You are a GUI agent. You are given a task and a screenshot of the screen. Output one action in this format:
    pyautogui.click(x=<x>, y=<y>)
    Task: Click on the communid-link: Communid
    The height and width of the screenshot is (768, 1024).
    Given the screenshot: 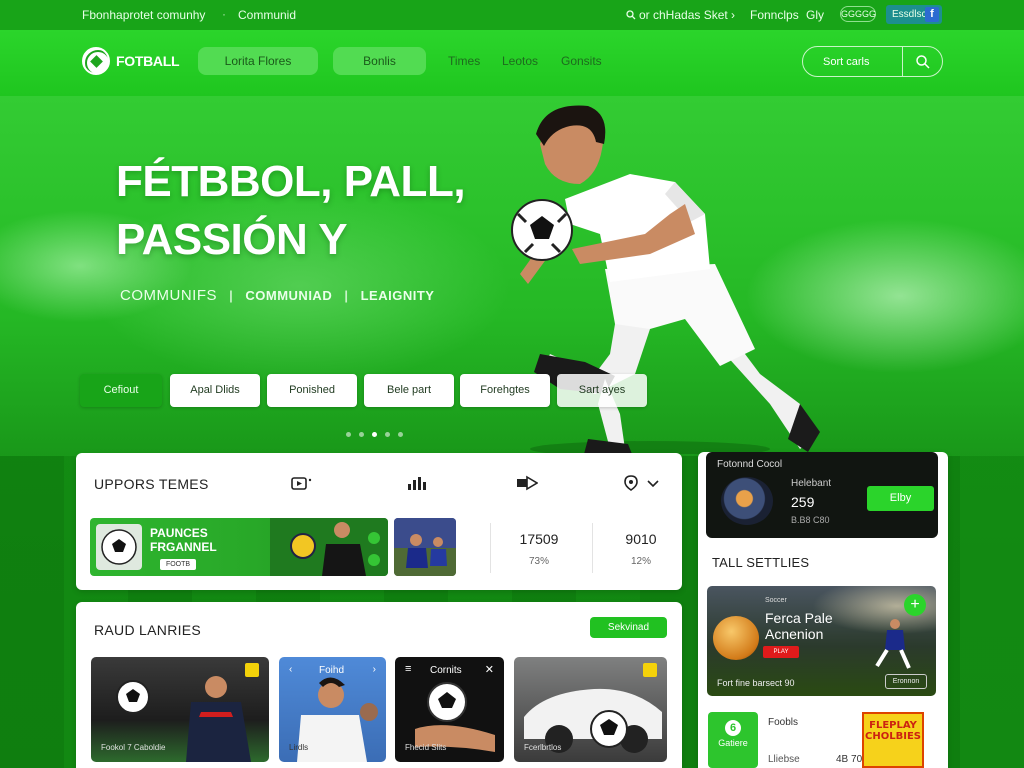 What is the action you would take?
    pyautogui.click(x=267, y=15)
    